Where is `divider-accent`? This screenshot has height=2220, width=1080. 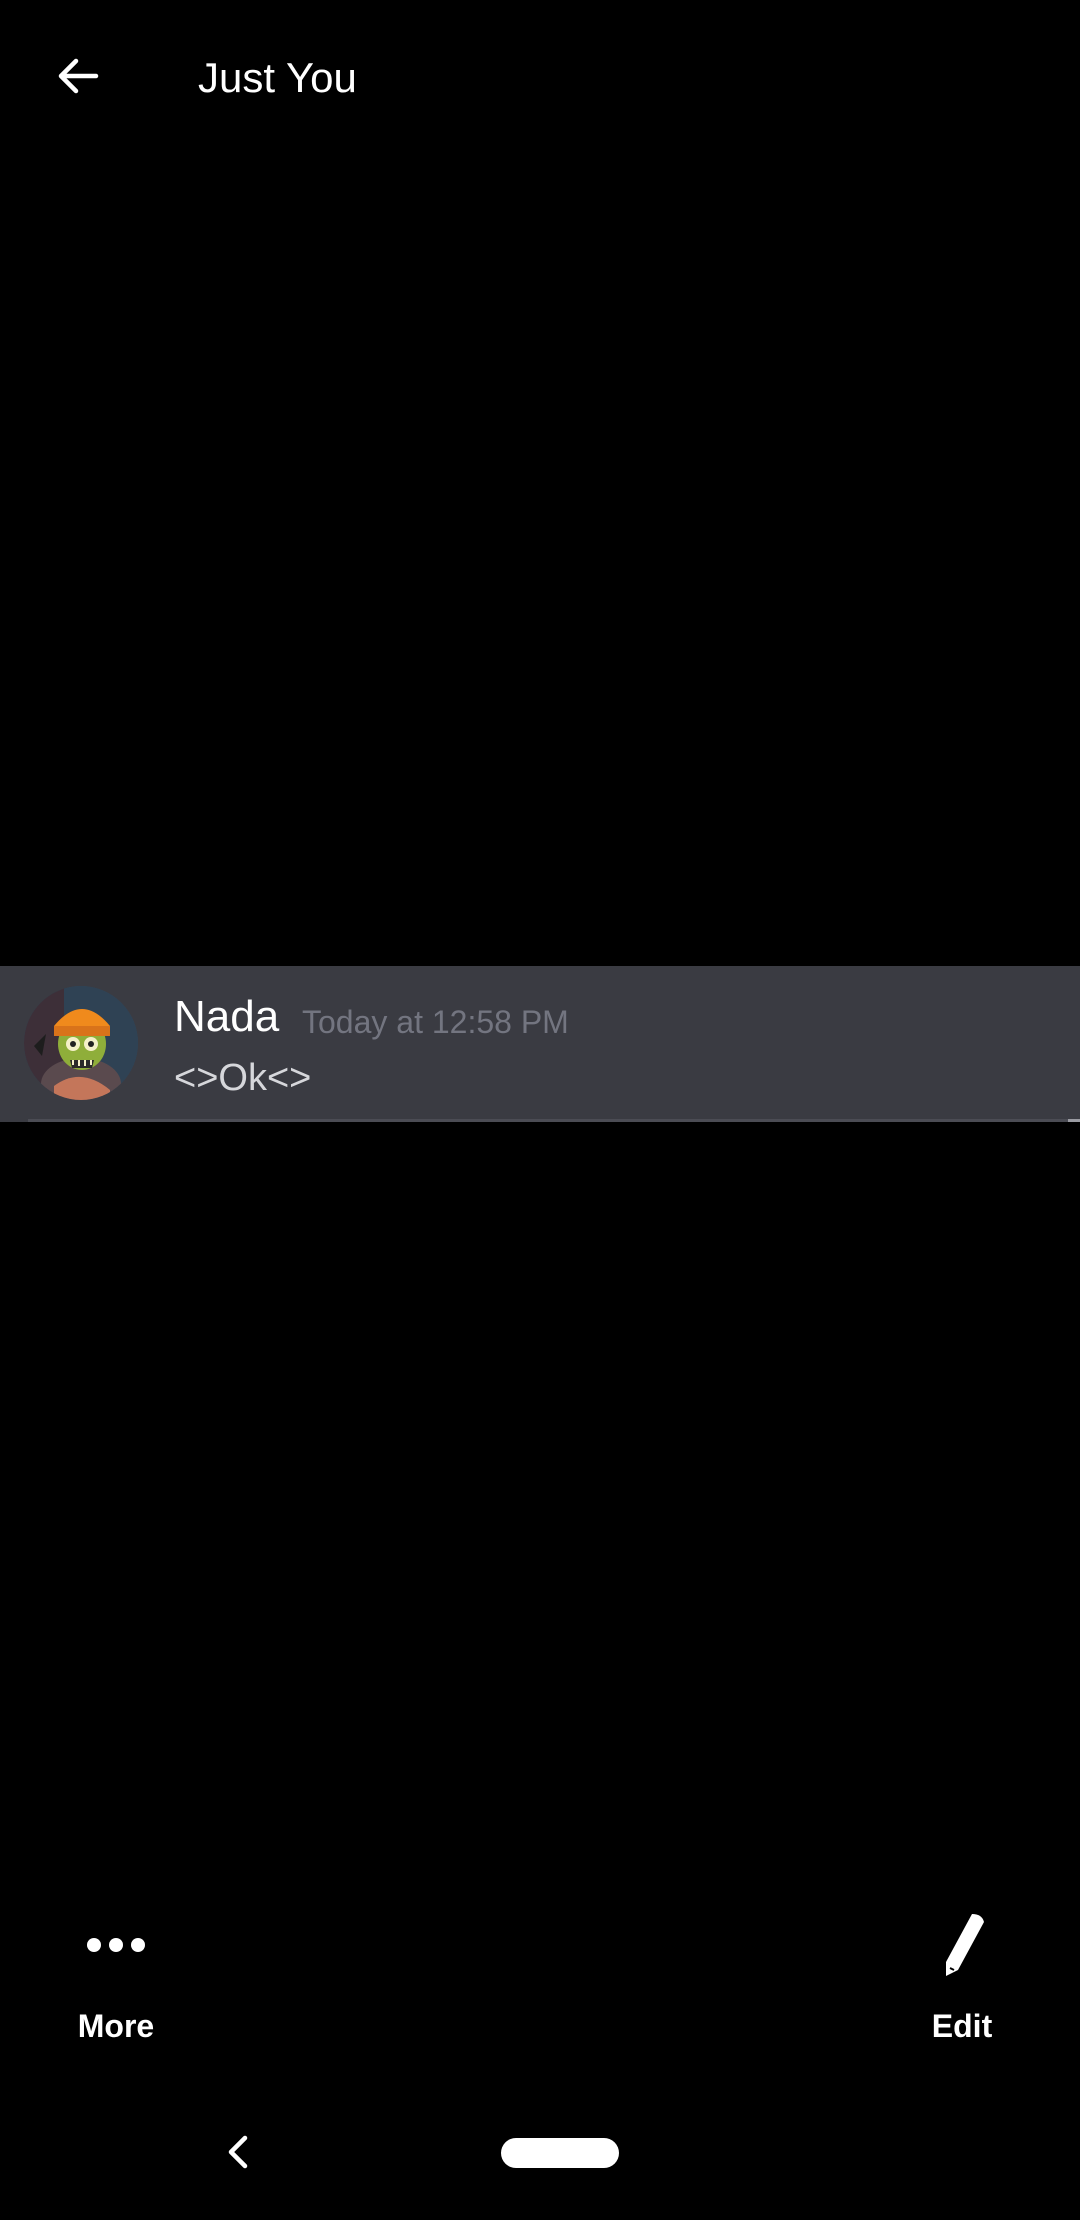 divider-accent is located at coordinates (1074, 1120).